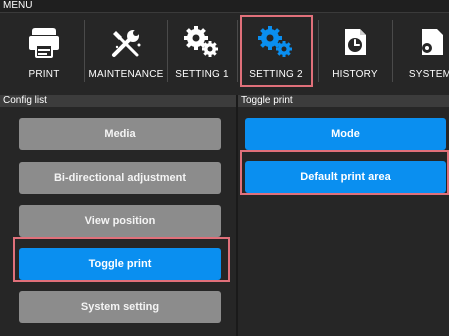 Image resolution: width=449 pixels, height=336 pixels. Describe the element at coordinates (120, 264) in the screenshot. I see `config-item-toggle-print: Toggle print` at that location.